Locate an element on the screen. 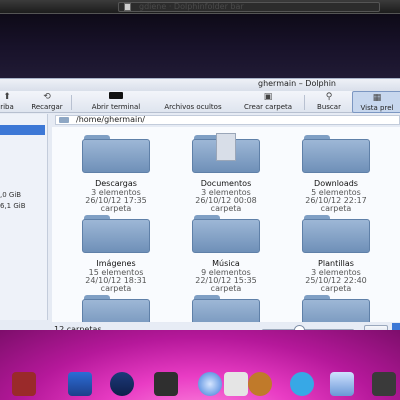  terminal-icon is located at coordinates (116, 97).